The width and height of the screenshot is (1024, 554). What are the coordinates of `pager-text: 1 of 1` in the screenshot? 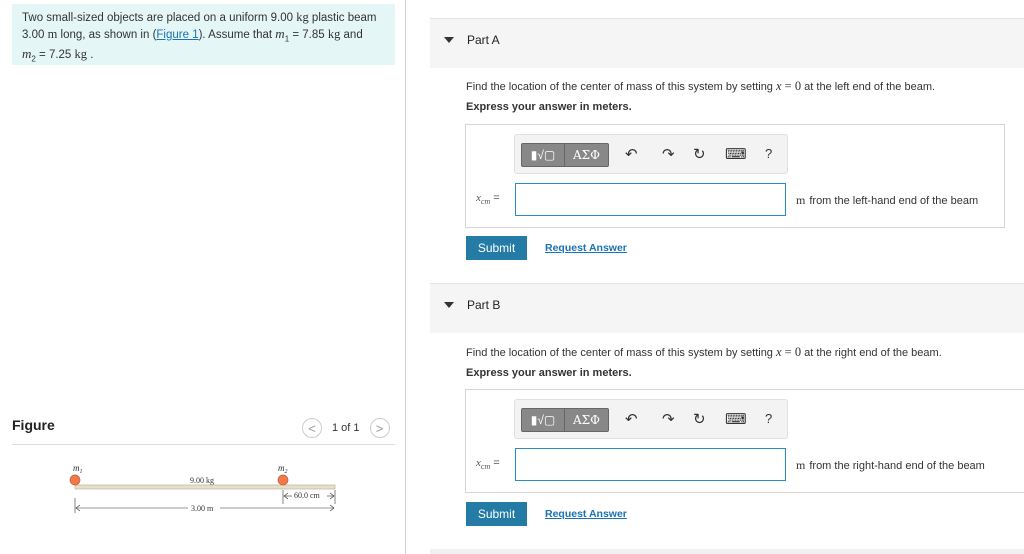 It's located at (346, 428).